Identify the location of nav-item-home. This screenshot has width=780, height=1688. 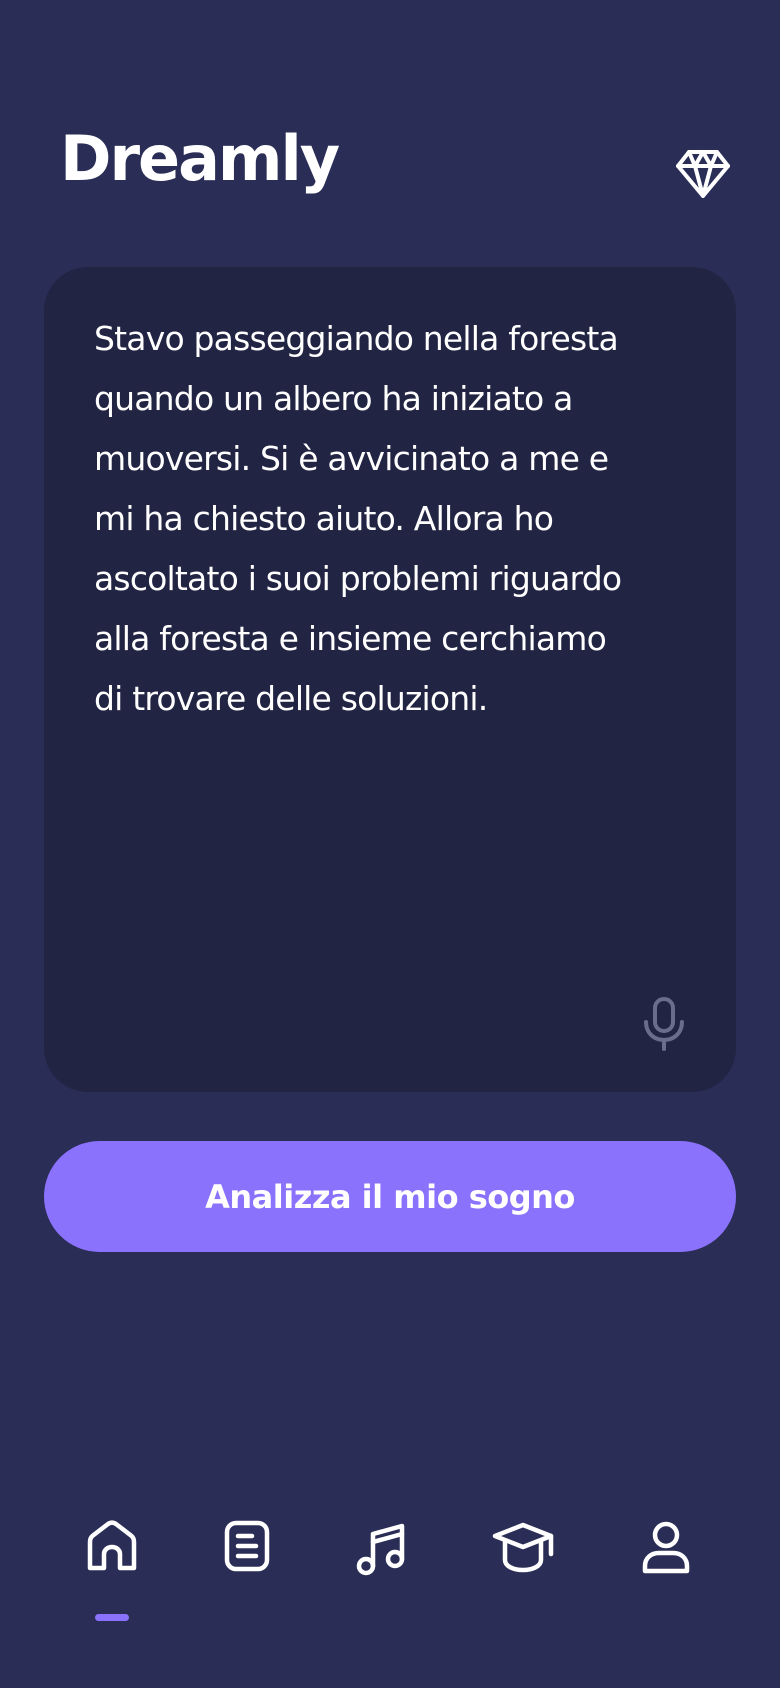
(112, 1565).